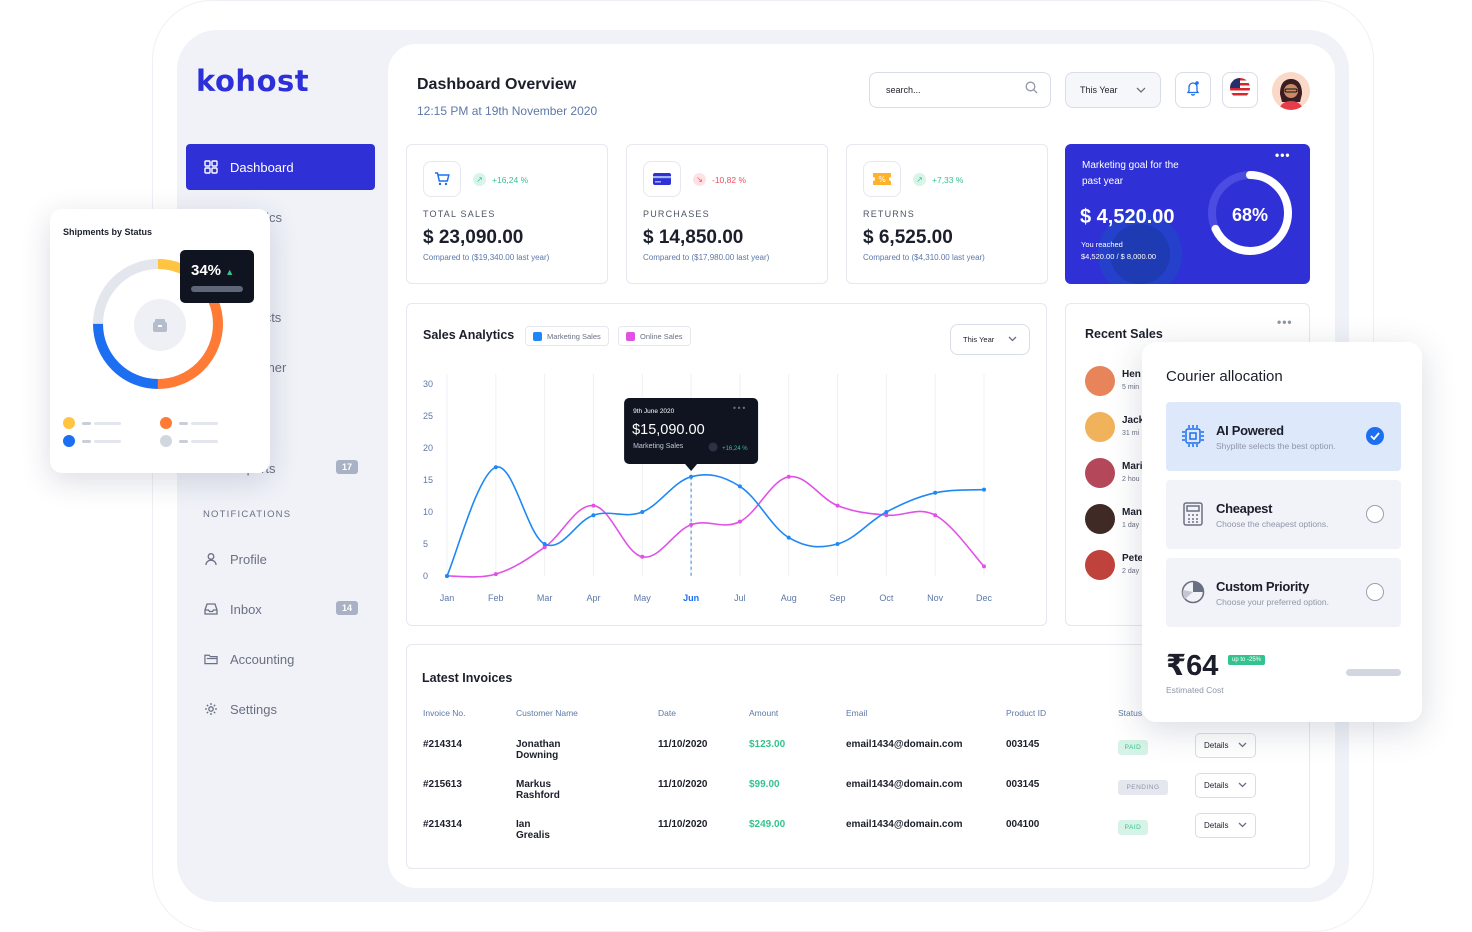 The width and height of the screenshot is (1472, 932). Describe the element at coordinates (1031, 90) in the screenshot. I see `search-icon` at that location.